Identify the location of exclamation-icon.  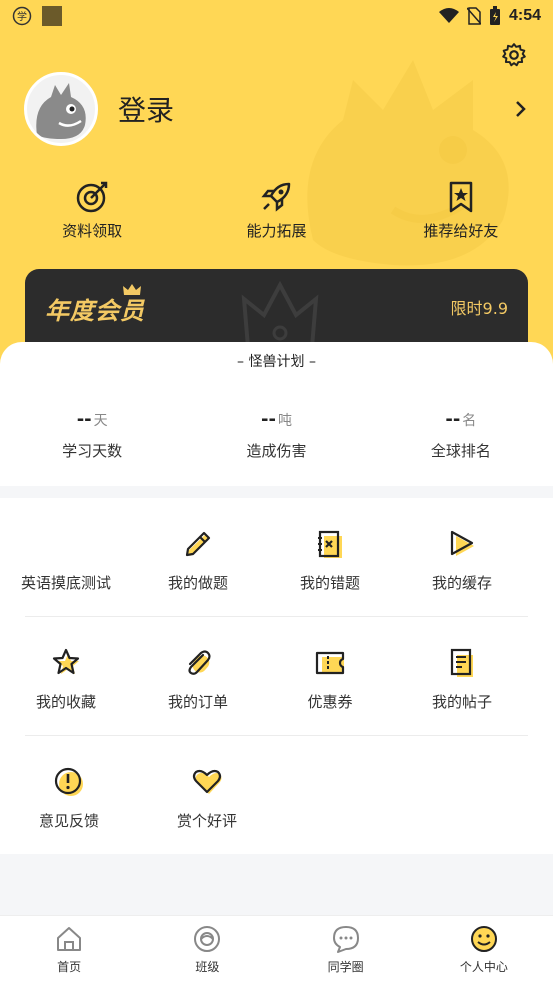
(68, 781).